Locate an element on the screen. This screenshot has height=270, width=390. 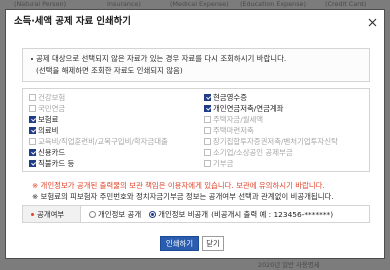
checkbox-label: 소기업/소상공인 공제부금 is located at coordinates (253, 152).